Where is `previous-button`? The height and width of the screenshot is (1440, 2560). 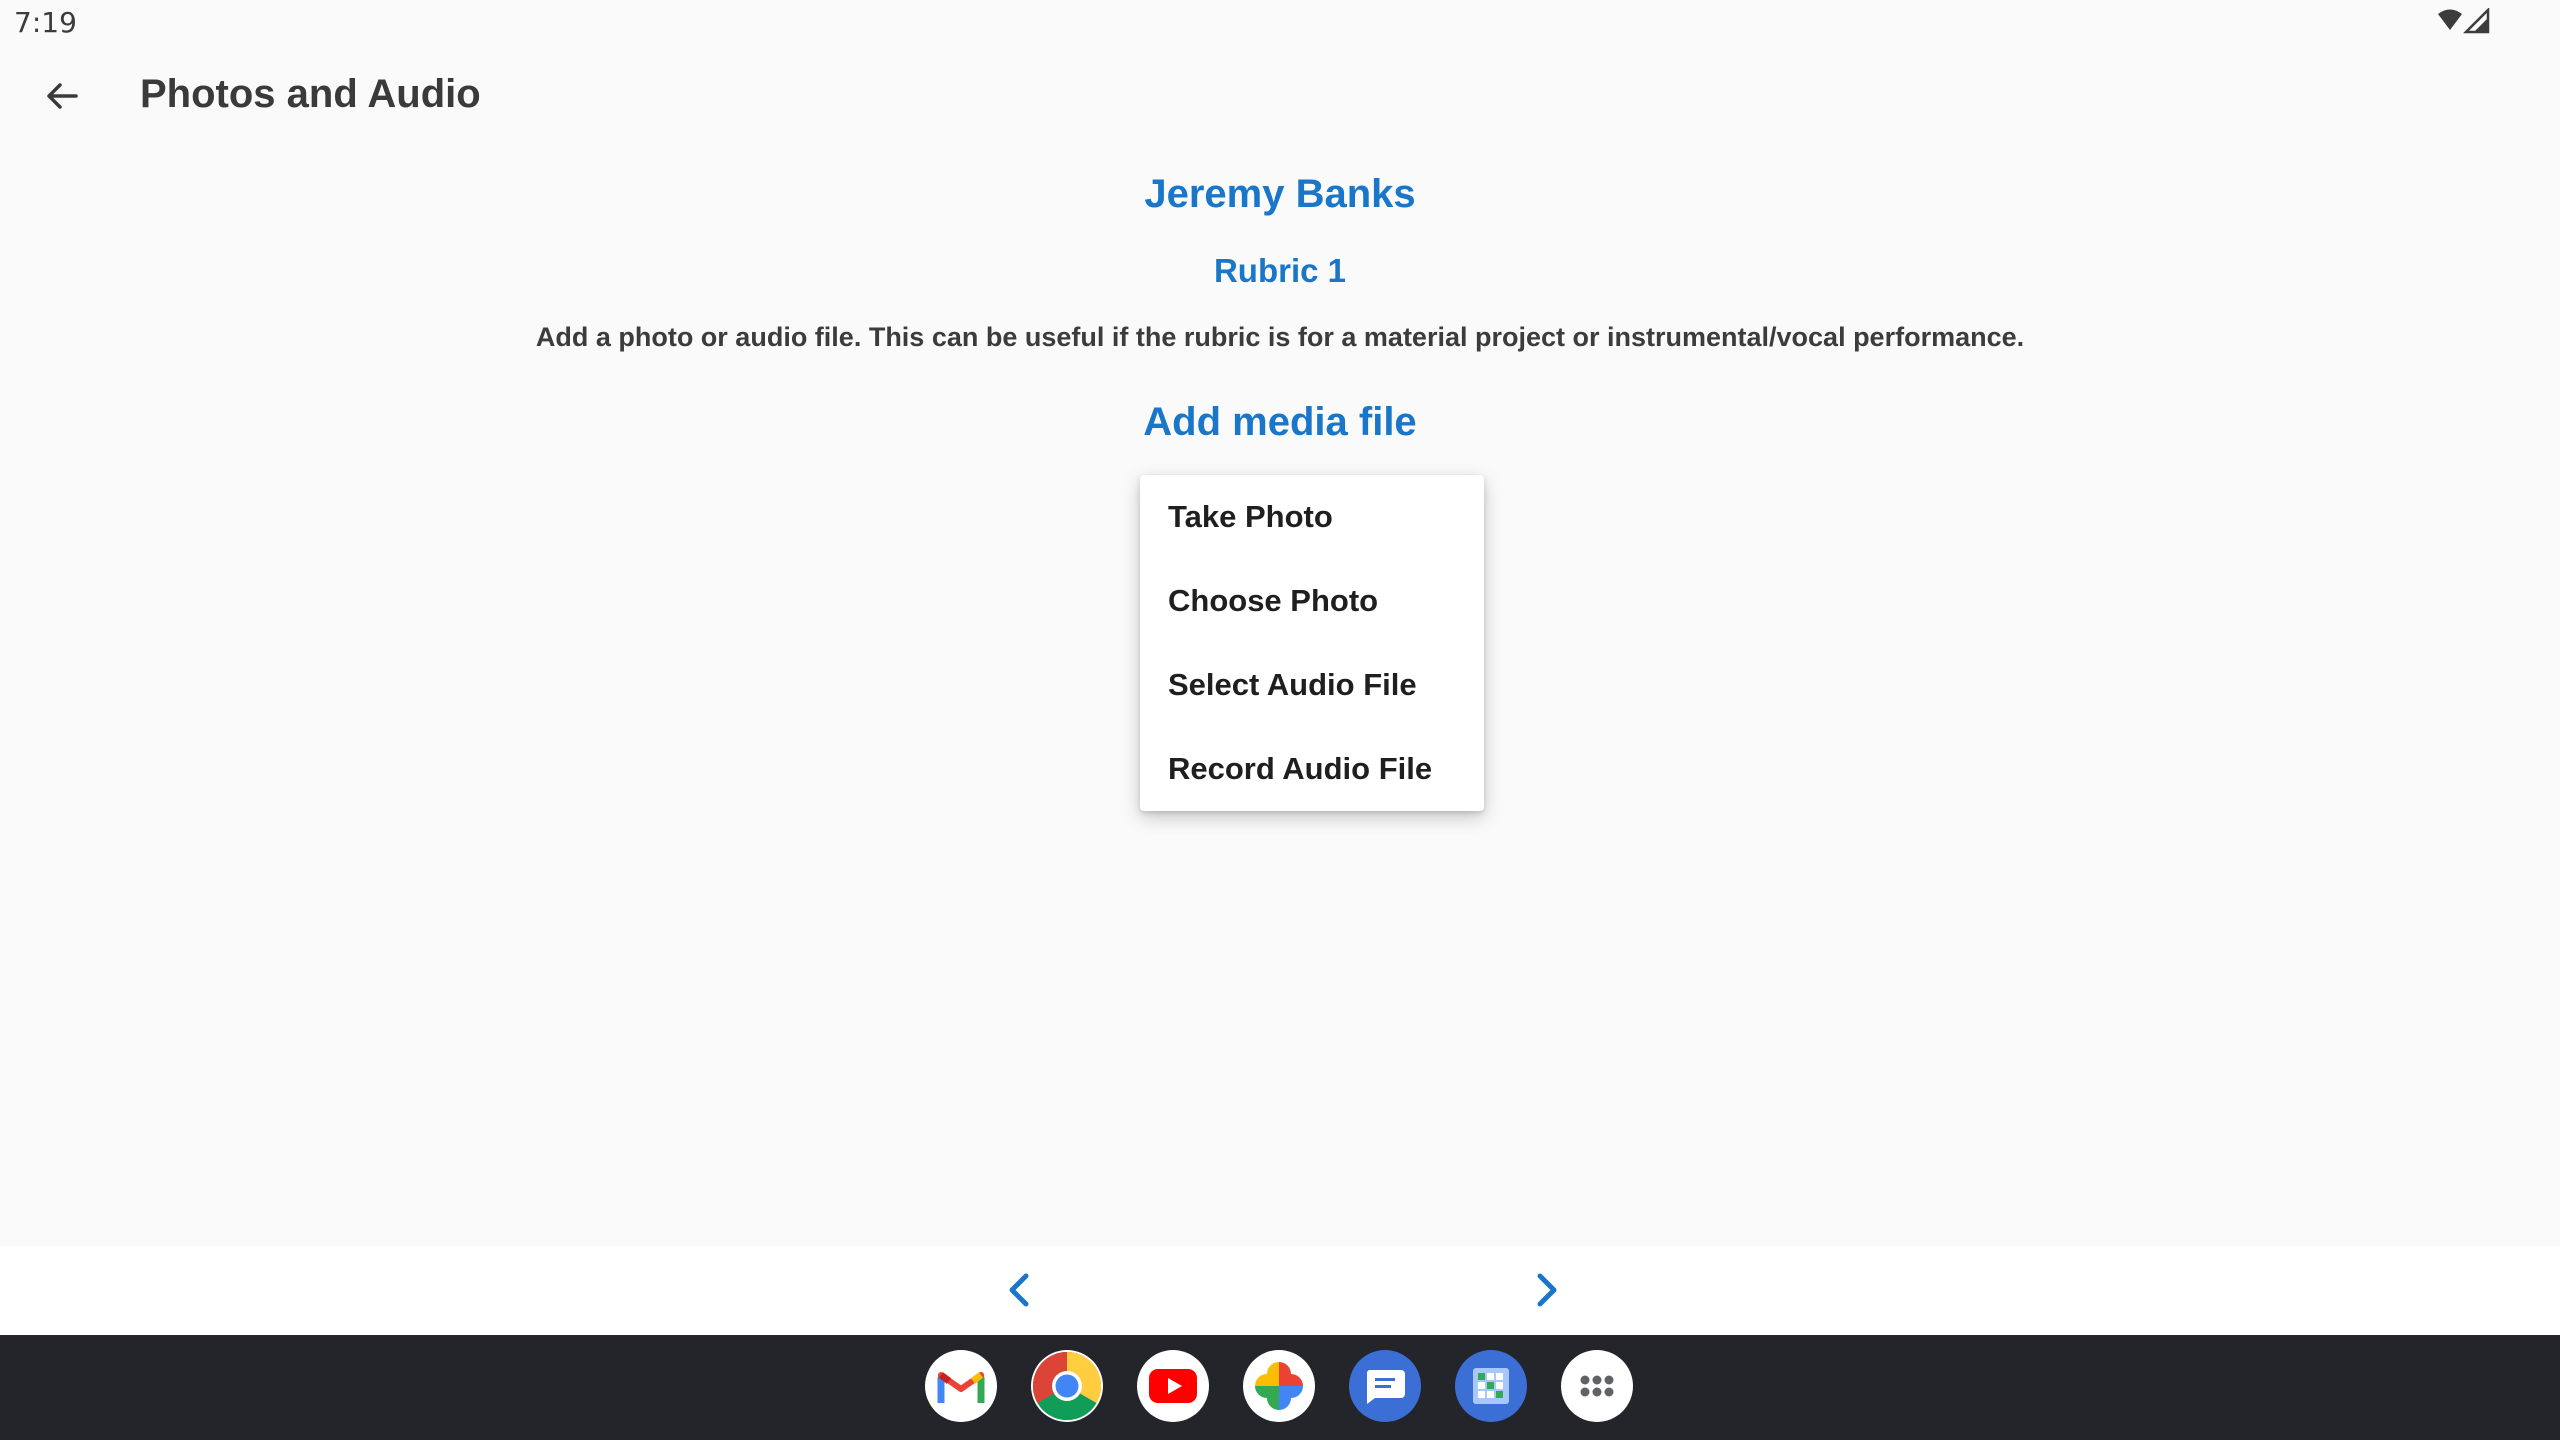
previous-button is located at coordinates (1020, 1290).